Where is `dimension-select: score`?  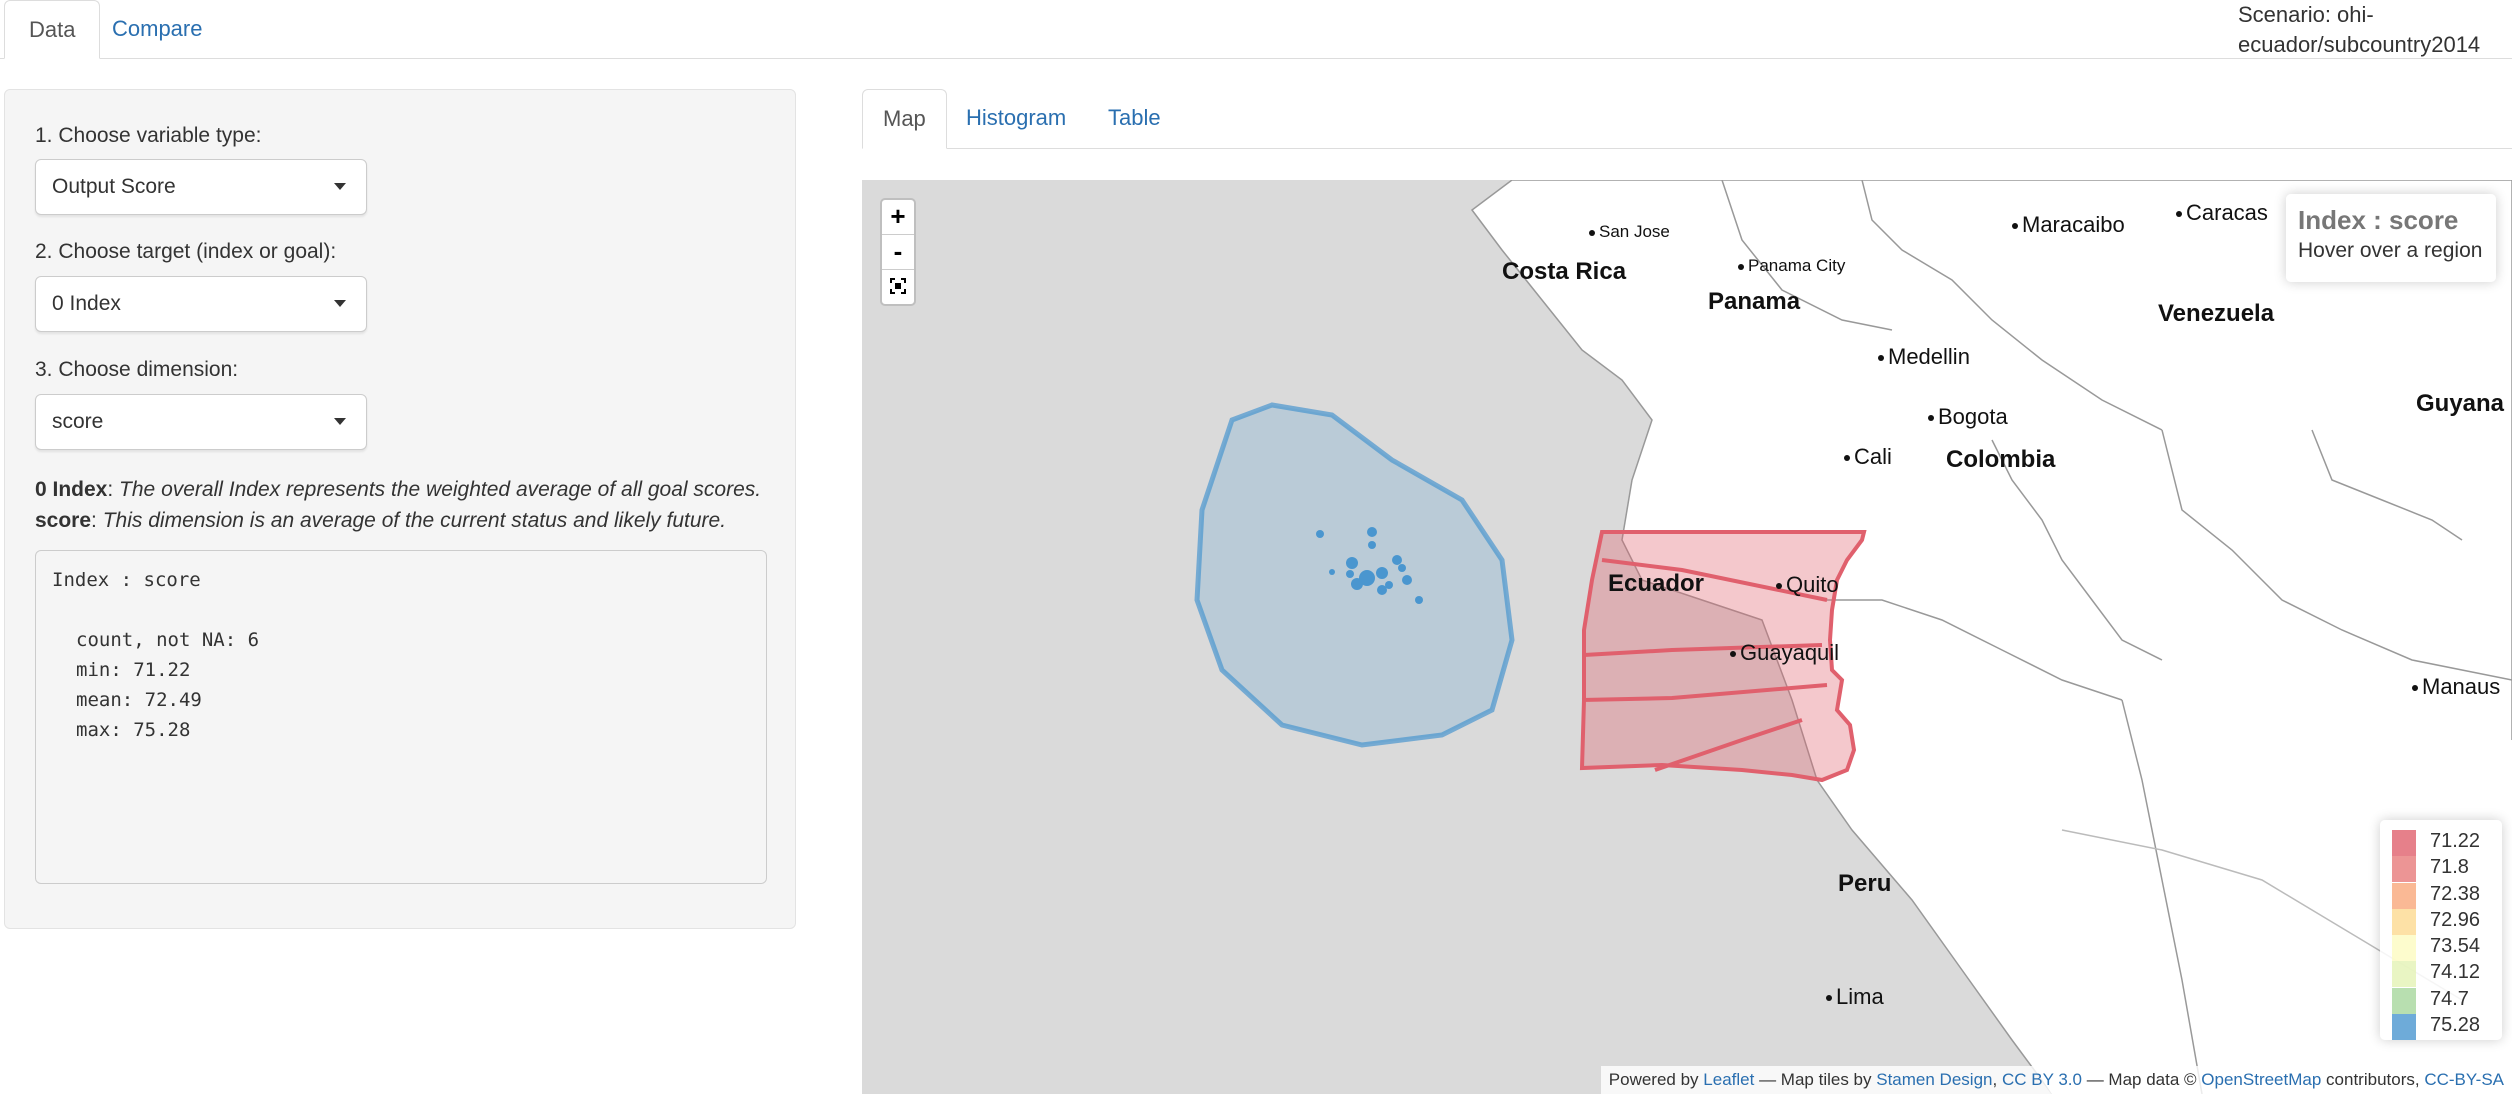
dimension-select: score is located at coordinates (201, 422).